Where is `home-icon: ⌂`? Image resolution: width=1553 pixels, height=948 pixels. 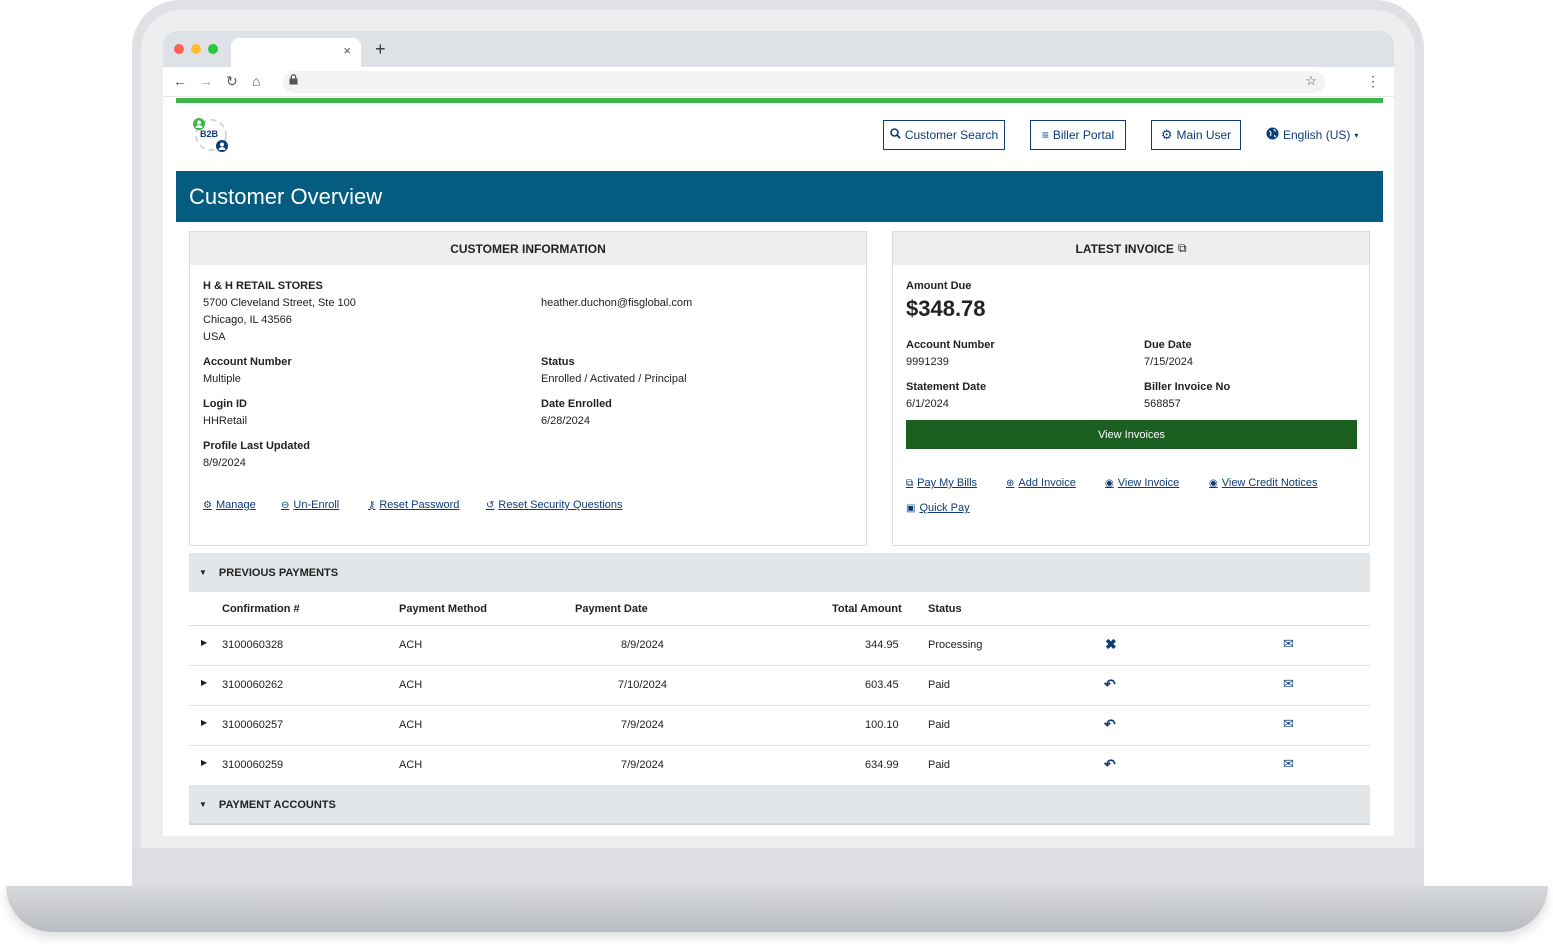 home-icon: ⌂ is located at coordinates (256, 81).